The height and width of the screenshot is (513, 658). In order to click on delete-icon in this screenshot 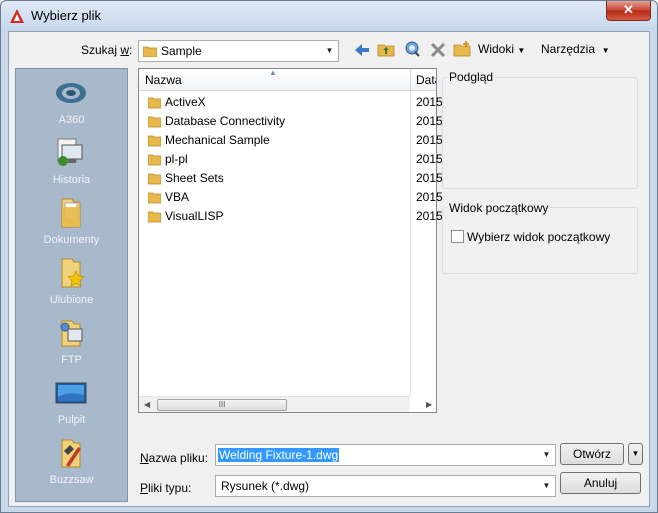, I will do `click(438, 50)`.